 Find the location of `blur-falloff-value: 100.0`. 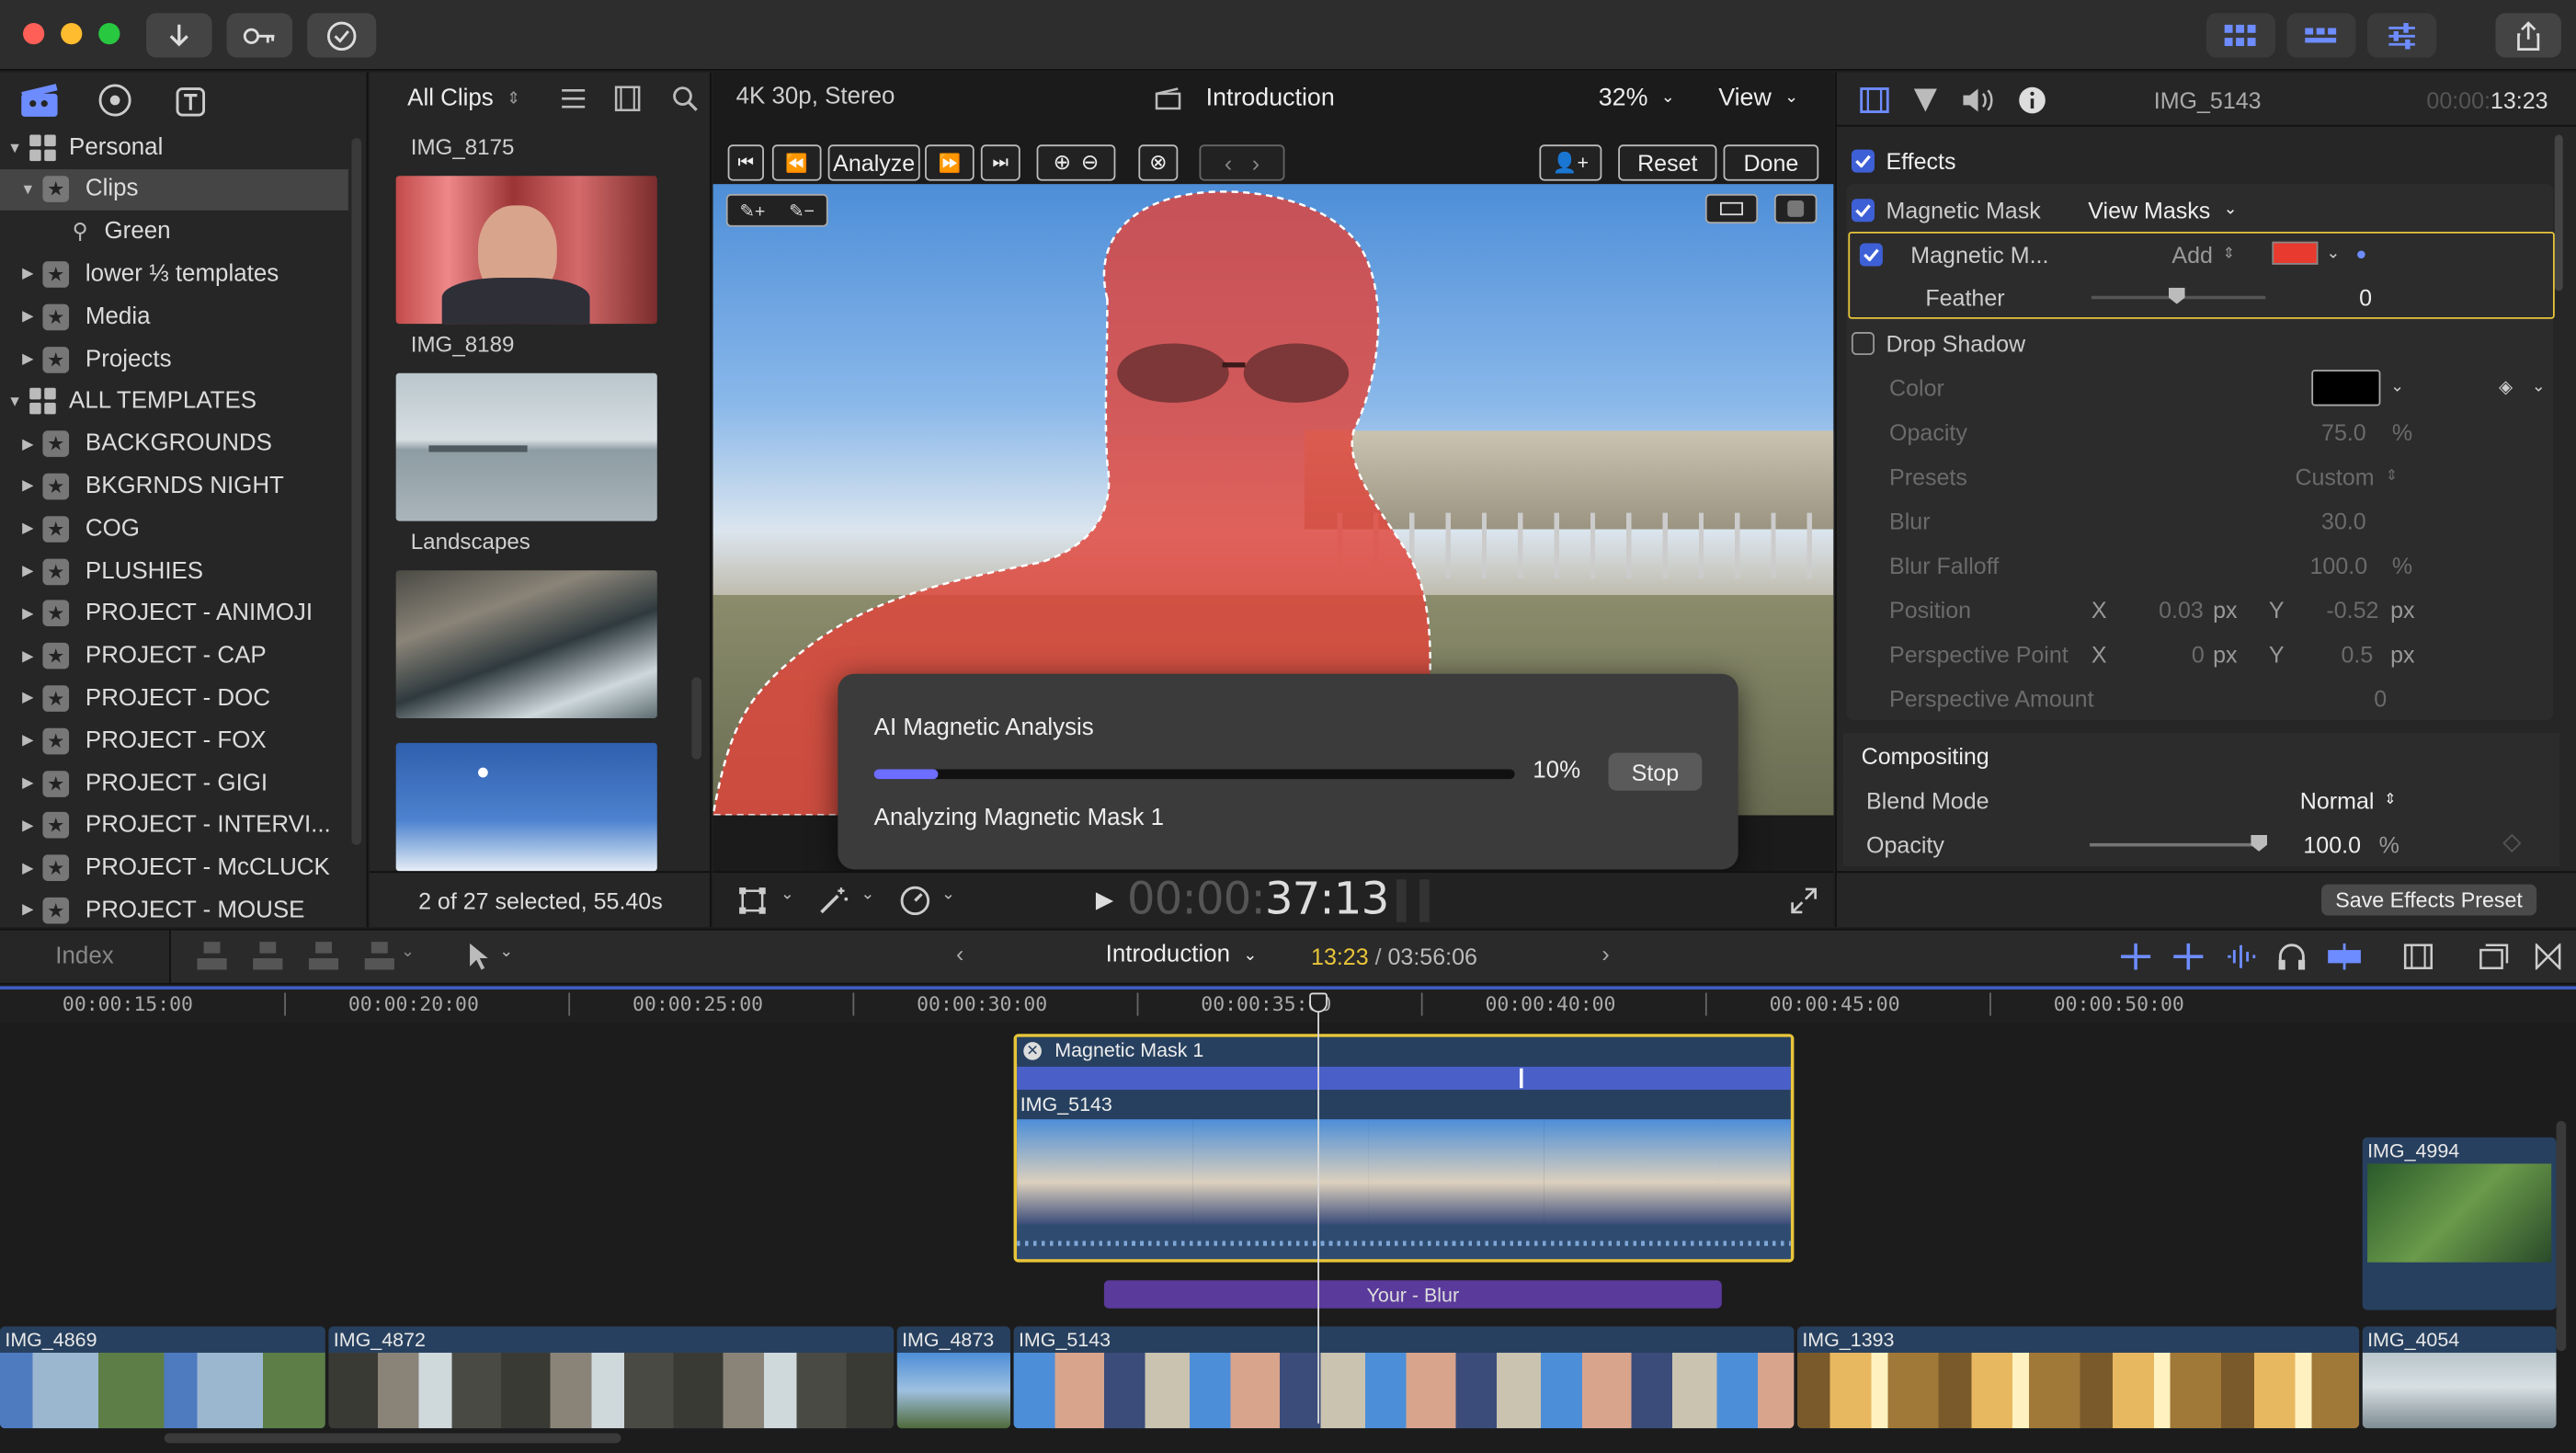

blur-falloff-value: 100.0 is located at coordinates (2339, 565).